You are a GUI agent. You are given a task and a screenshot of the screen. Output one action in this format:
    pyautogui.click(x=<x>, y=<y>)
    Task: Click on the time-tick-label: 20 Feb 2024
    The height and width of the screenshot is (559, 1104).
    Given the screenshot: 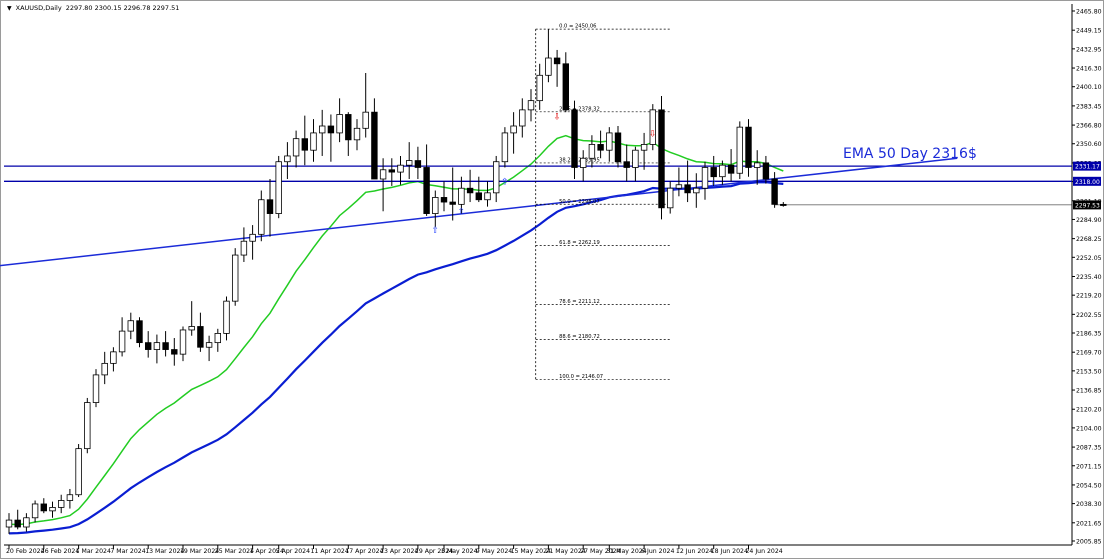 What is the action you would take?
    pyautogui.click(x=25, y=551)
    